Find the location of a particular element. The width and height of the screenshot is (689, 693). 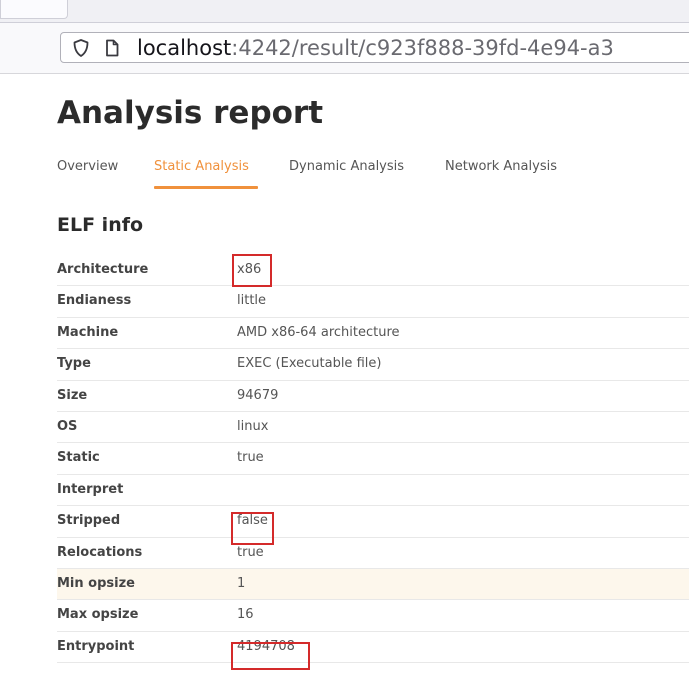

table-row: Machine AMD x86-64 architecture is located at coordinates (373, 334).